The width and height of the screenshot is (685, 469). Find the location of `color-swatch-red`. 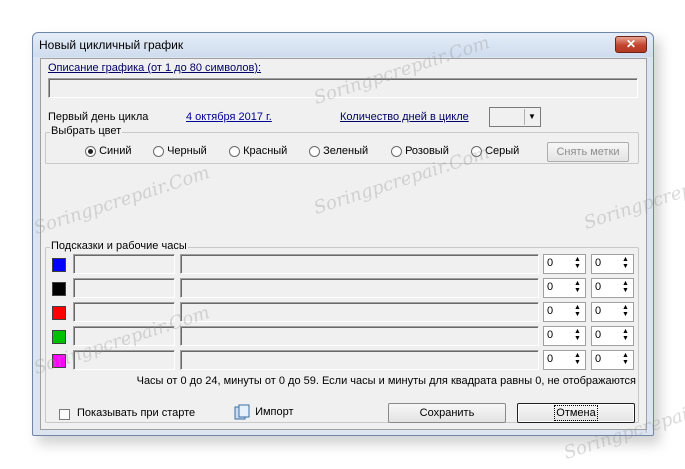

color-swatch-red is located at coordinates (59, 313).